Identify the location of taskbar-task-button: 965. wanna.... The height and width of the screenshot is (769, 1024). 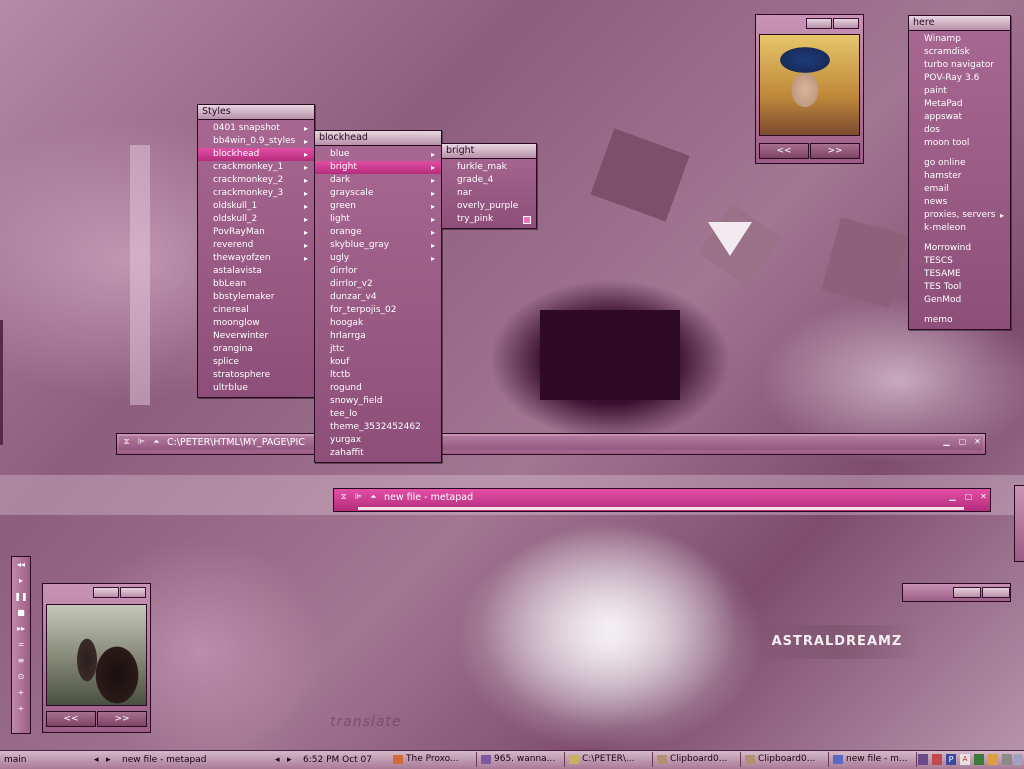
(521, 759).